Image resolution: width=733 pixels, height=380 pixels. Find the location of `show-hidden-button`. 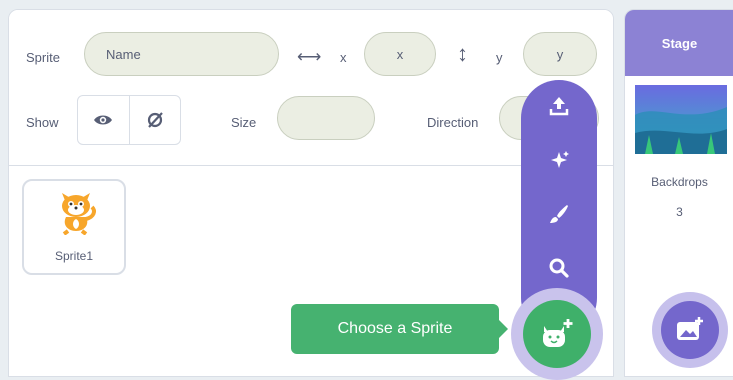

show-hidden-button is located at coordinates (155, 120).